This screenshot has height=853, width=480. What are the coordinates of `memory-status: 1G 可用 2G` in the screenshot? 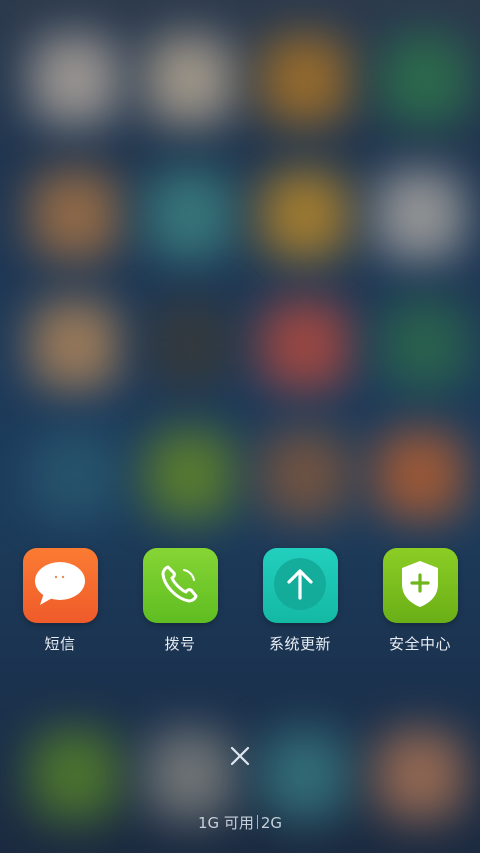 It's located at (240, 822).